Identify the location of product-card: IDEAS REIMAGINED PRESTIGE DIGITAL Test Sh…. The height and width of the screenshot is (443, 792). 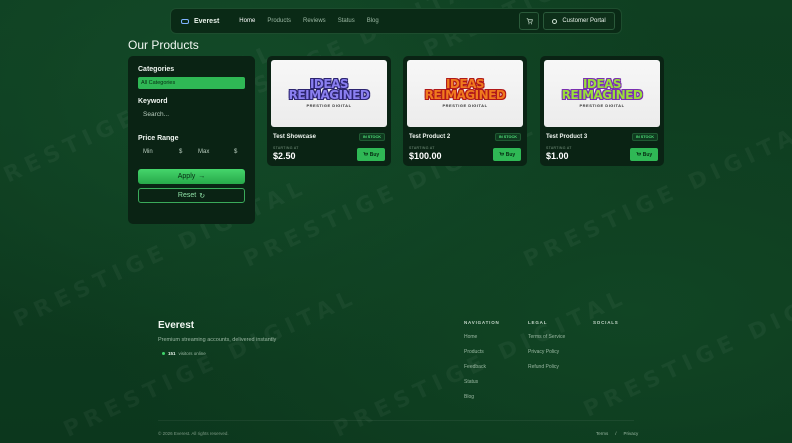
(329, 111).